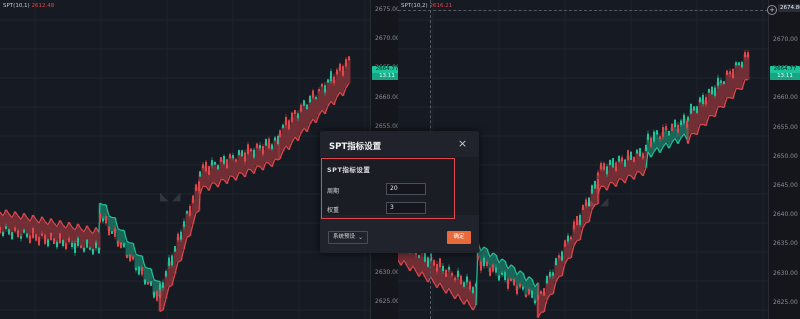 The height and width of the screenshot is (319, 800). I want to click on weight-input: 3, so click(406, 208).